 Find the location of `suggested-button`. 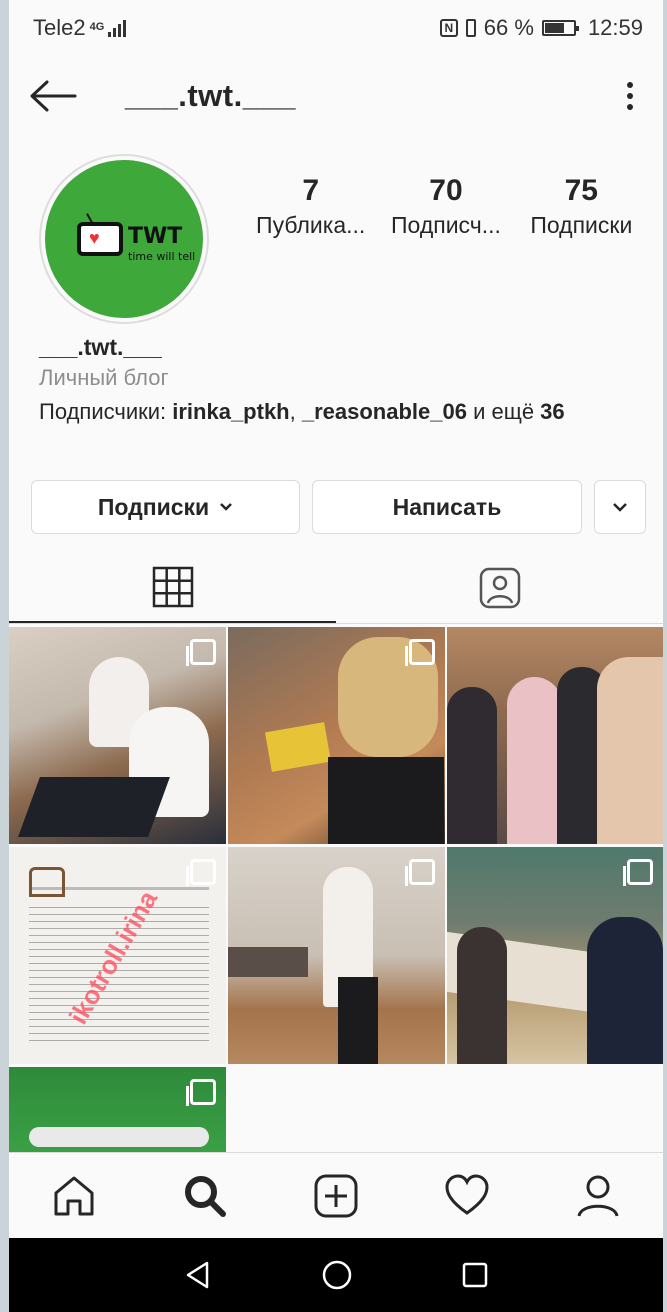

suggested-button is located at coordinates (620, 507).